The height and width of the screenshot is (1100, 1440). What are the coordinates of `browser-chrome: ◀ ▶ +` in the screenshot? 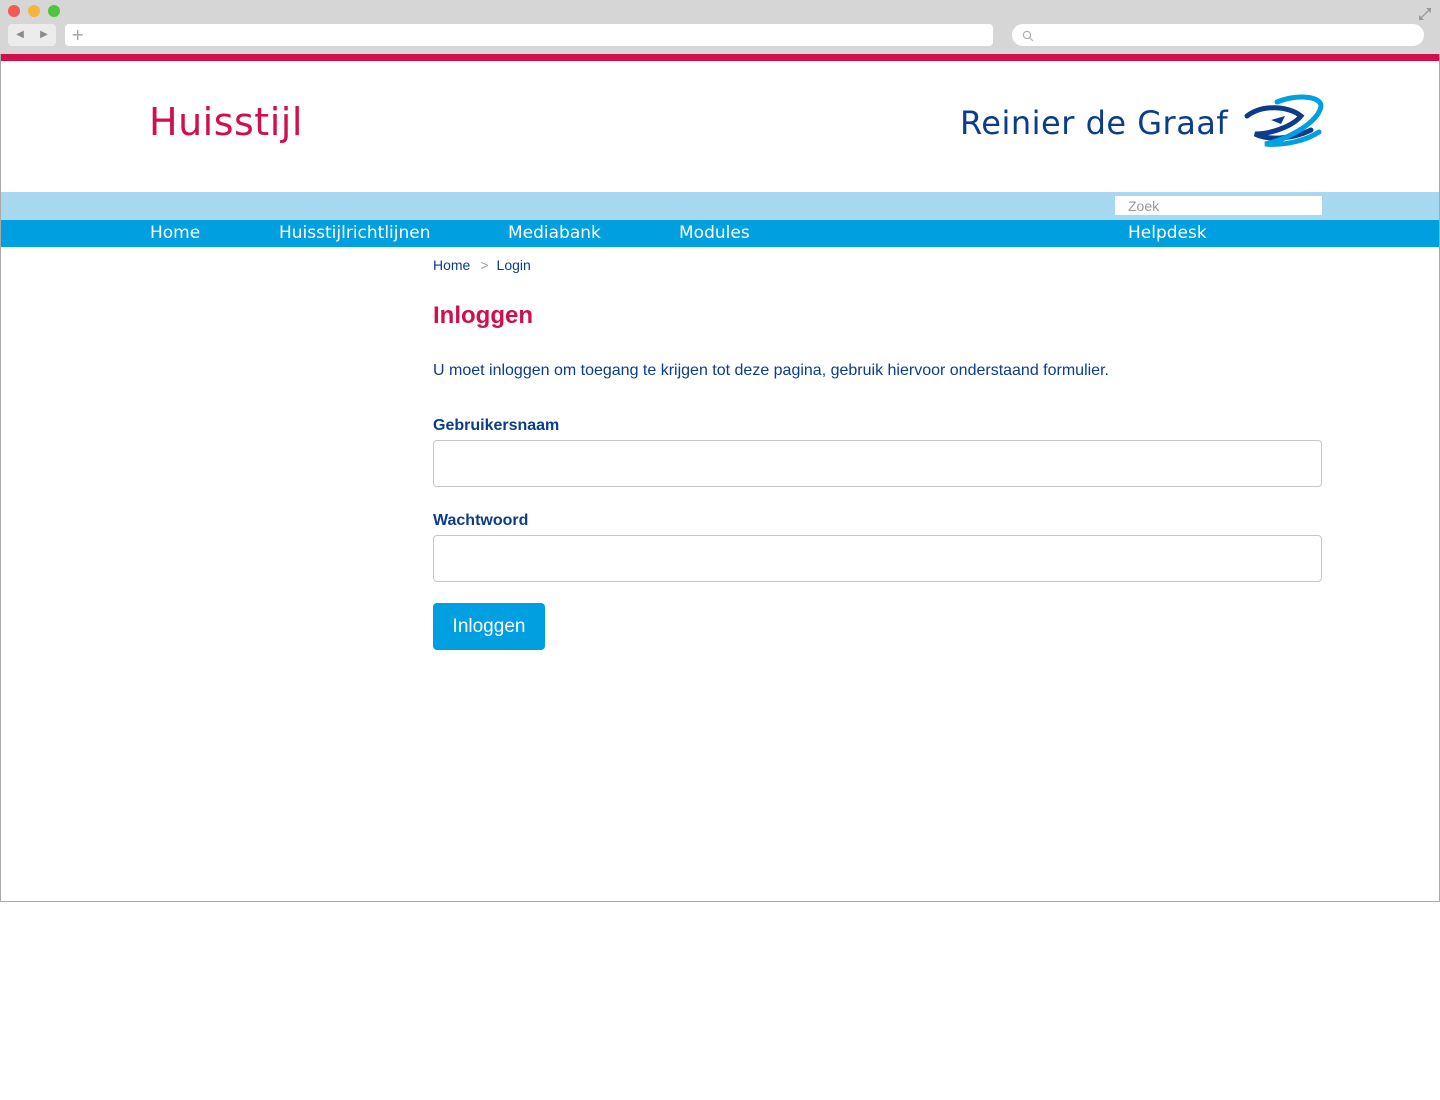 It's located at (720, 27).